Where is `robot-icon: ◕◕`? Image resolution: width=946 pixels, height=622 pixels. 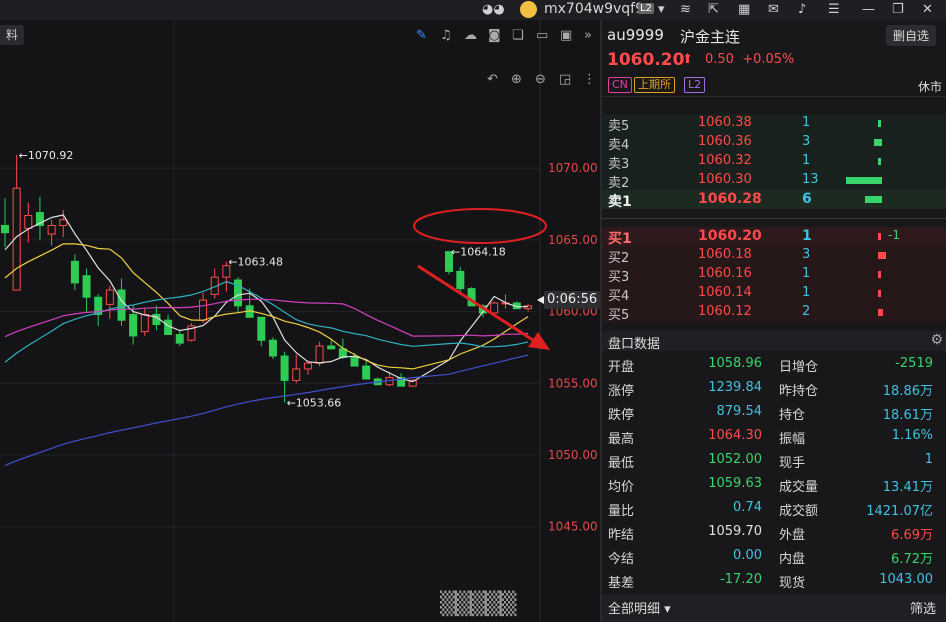 robot-icon: ◕◕ is located at coordinates (493, 9).